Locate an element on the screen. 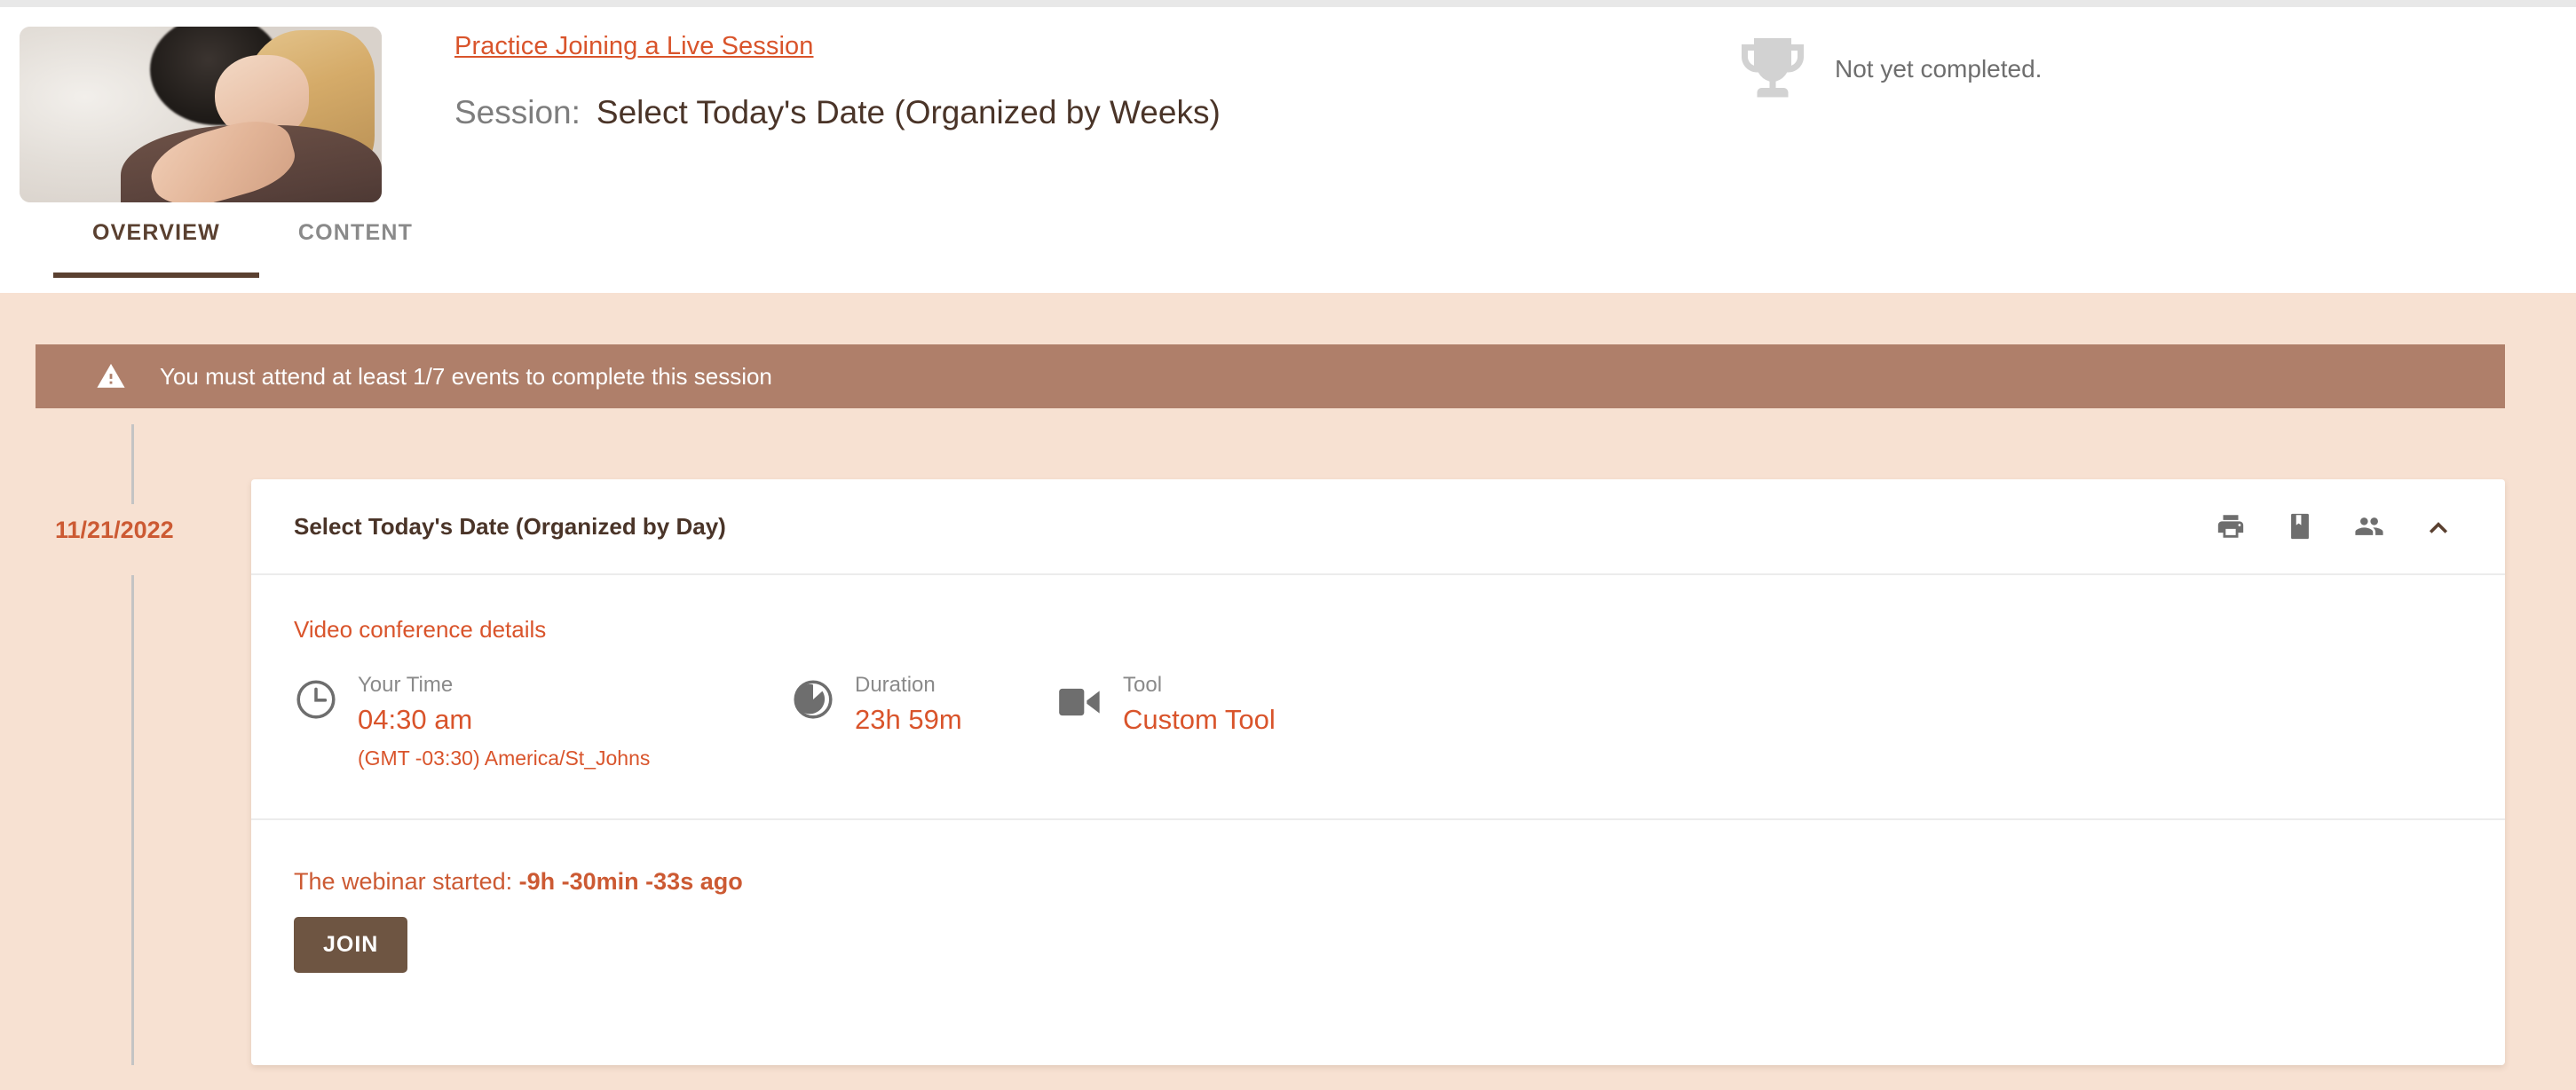 The width and height of the screenshot is (2576, 1090). timer-icon is located at coordinates (813, 699).